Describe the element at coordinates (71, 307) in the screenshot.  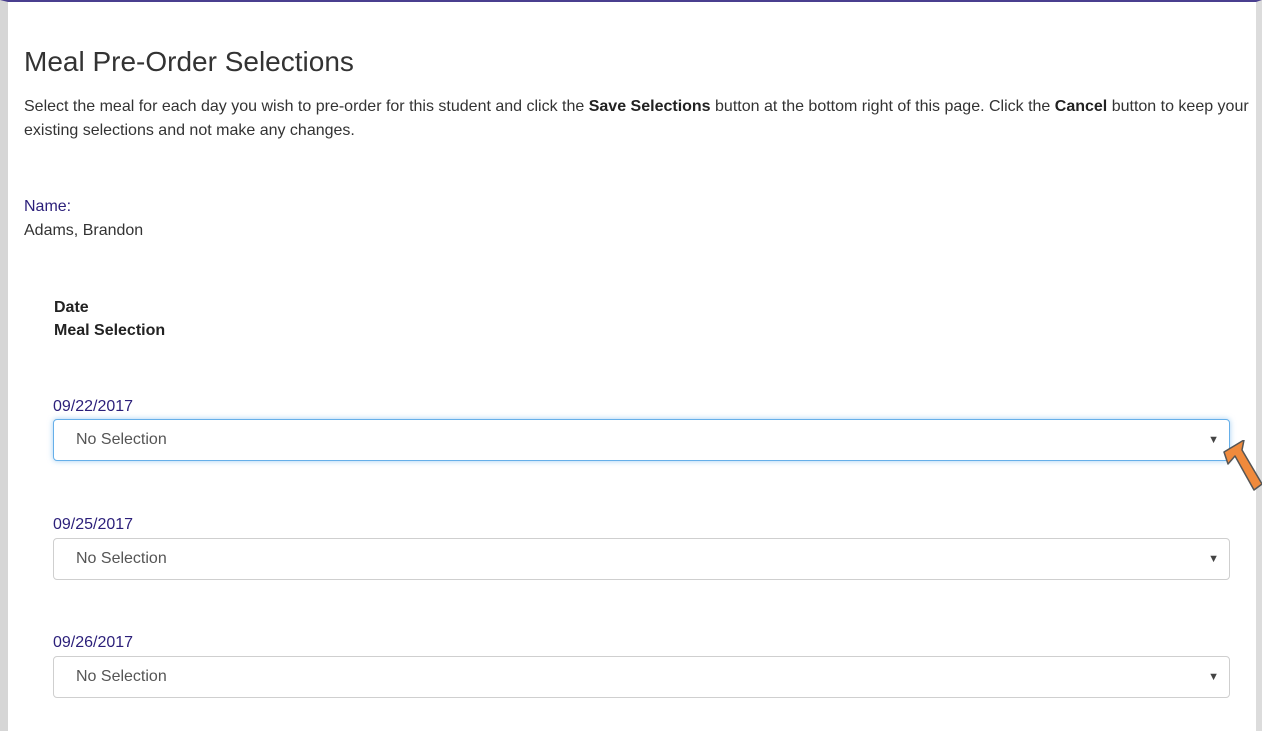
I see `column-header-date: Date` at that location.